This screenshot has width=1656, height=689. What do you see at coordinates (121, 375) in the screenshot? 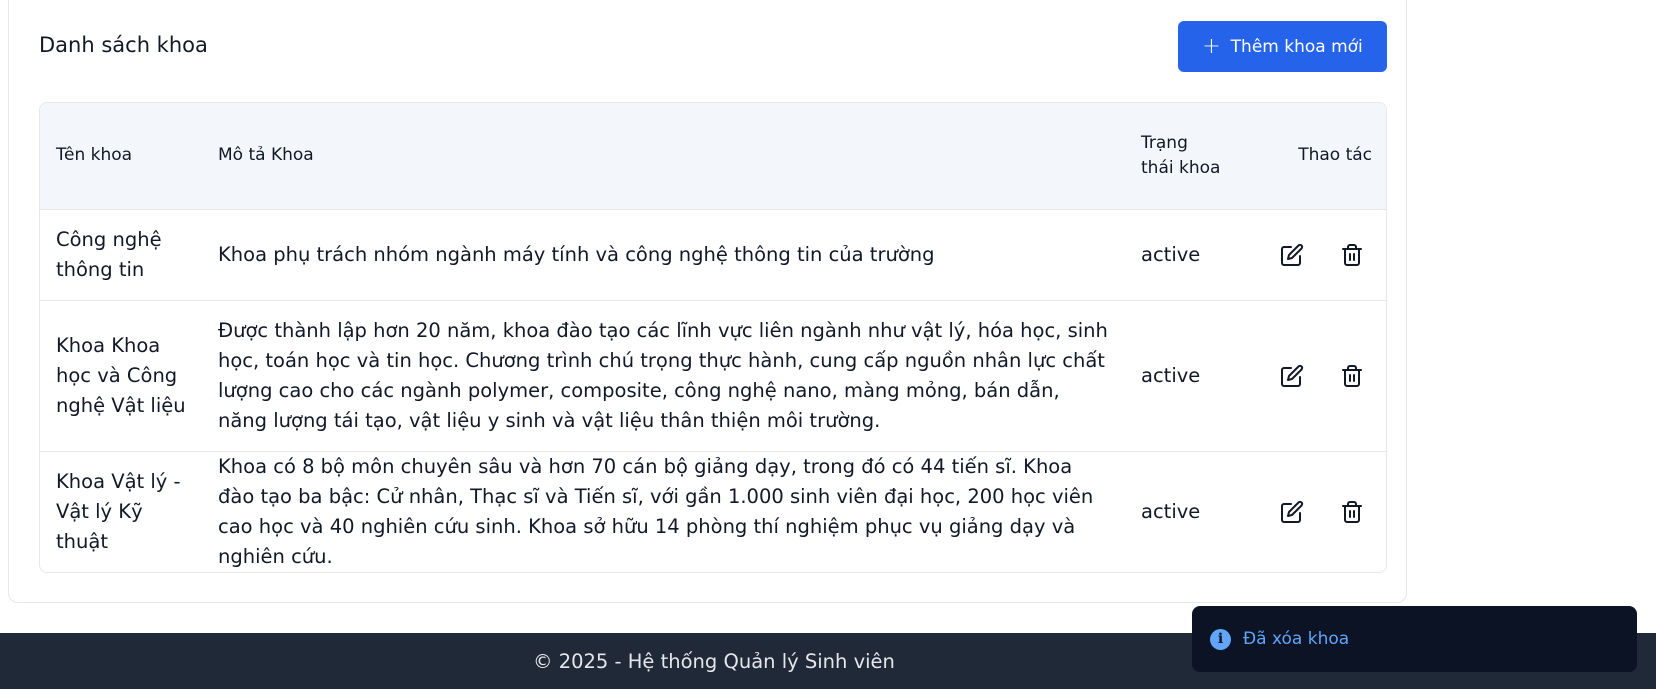
I see `faculty-name: Khoa Khoa học và Công nghệ Vật liệu` at bounding box center [121, 375].